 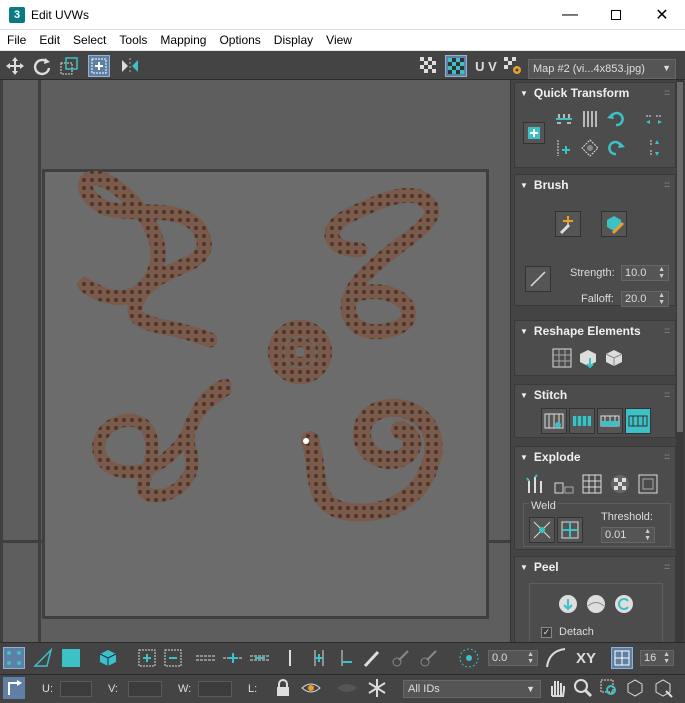 I want to click on strength-spinner: 10.0 ▲ ▼, so click(x=645, y=273).